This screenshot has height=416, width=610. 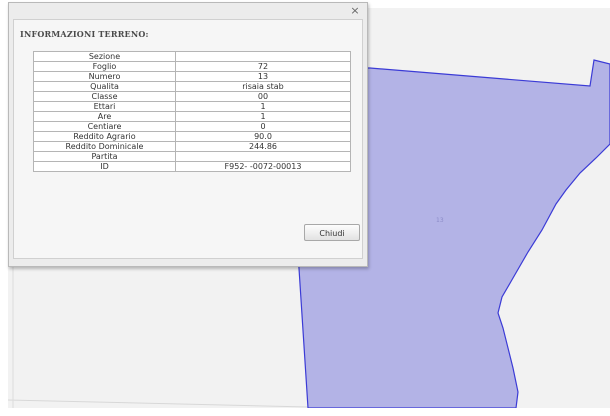 I want to click on row-value: 244.86, so click(x=263, y=146).